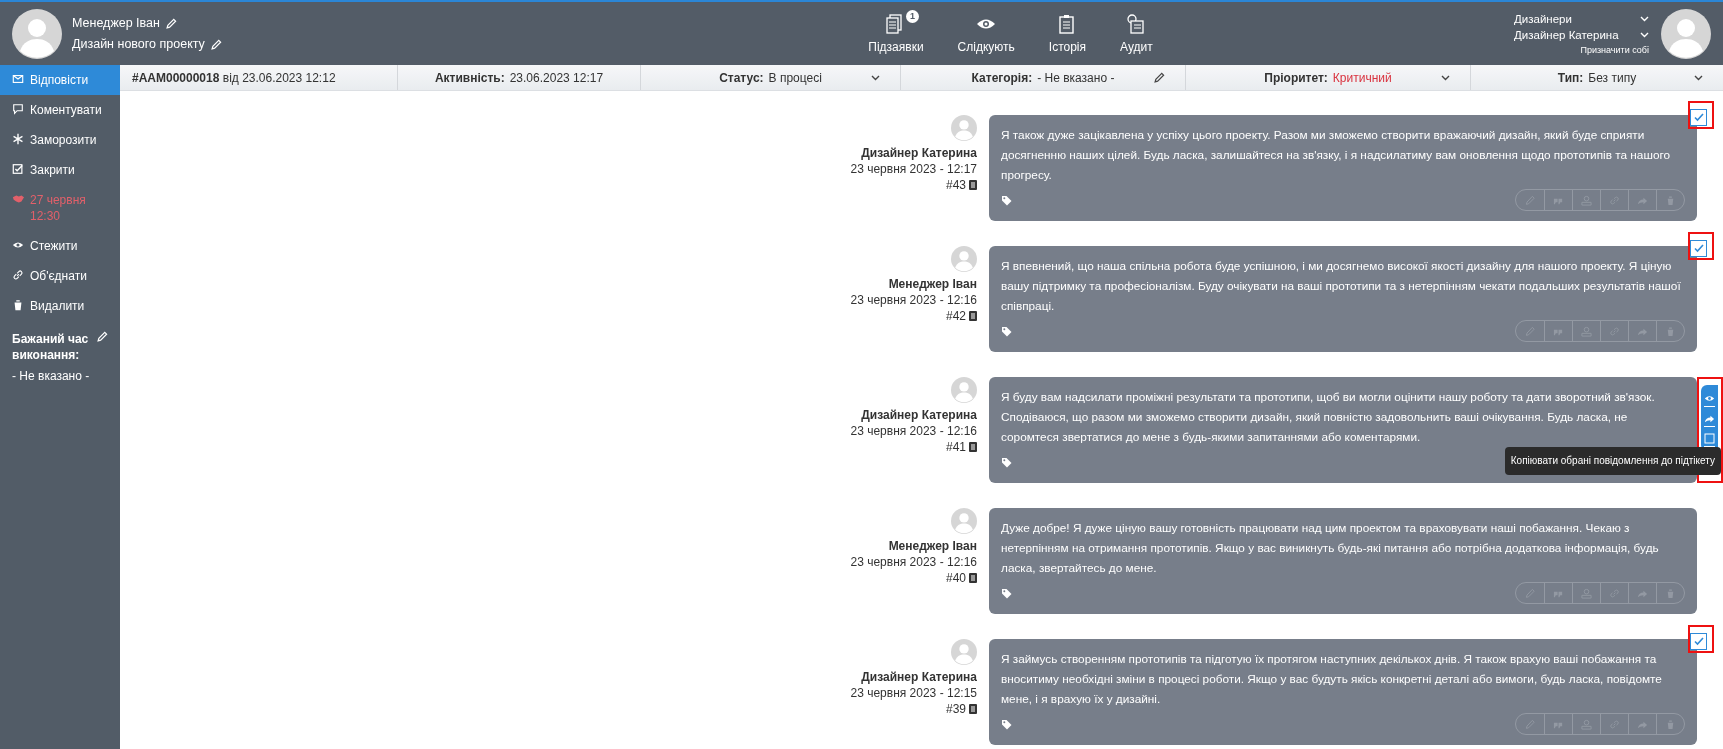 The image size is (1723, 749). I want to click on field-value: Критичний, so click(1362, 77).